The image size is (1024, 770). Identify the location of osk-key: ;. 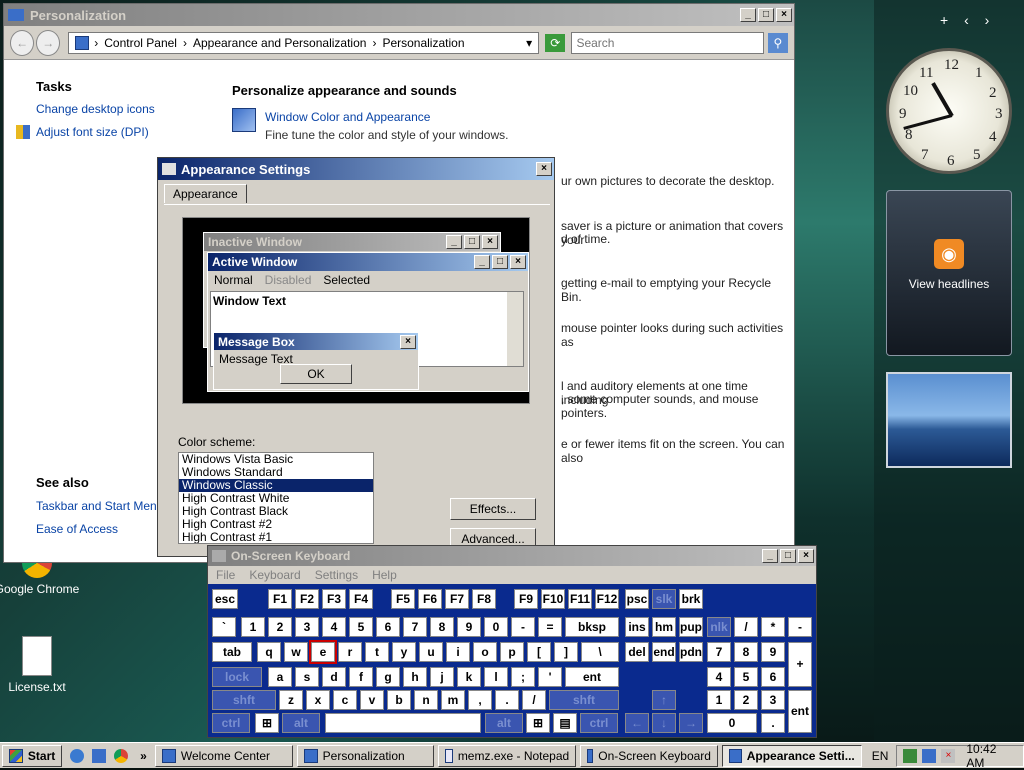
(523, 677).